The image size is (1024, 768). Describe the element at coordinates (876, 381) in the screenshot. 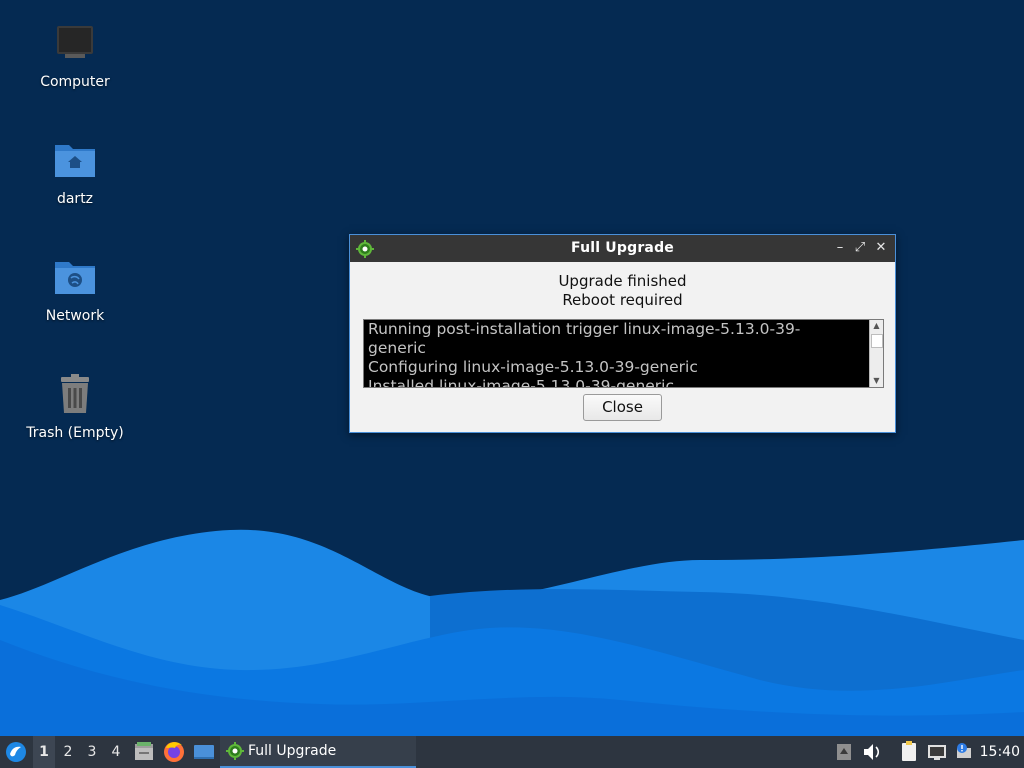

I see `scroll-down-arrow-icon: ▼` at that location.